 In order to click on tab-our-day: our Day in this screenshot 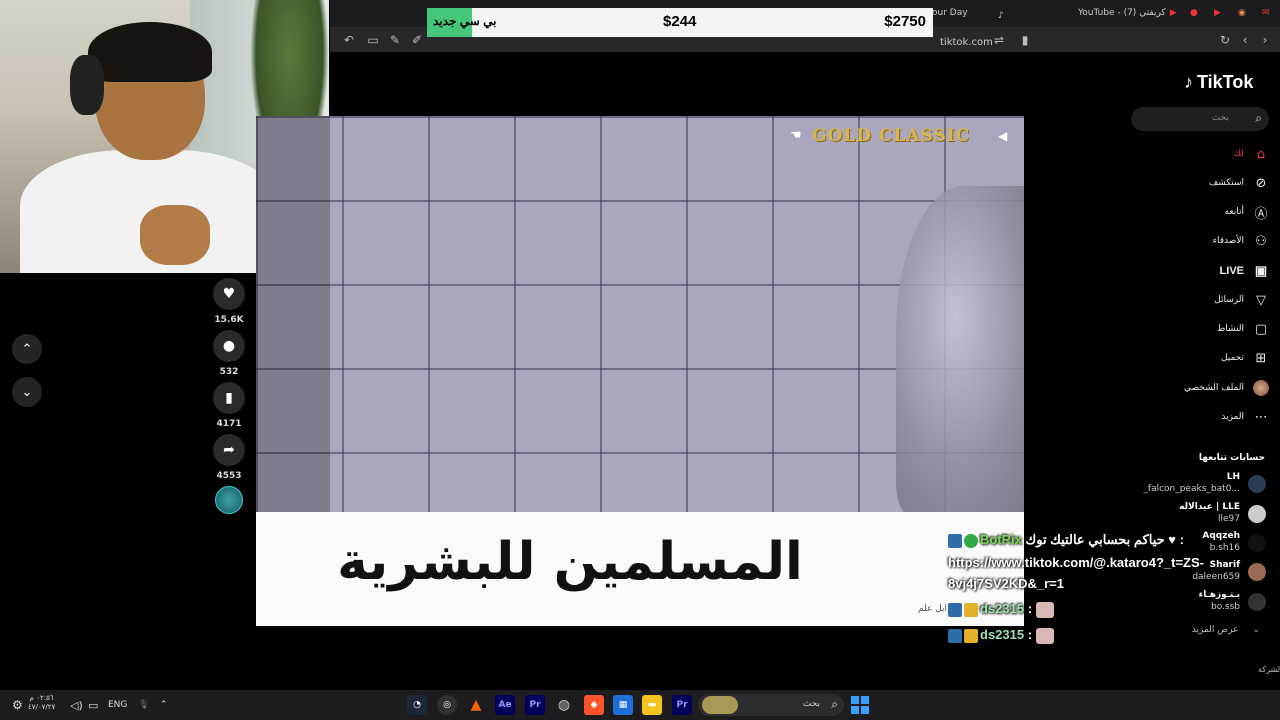, I will do `click(950, 13)`.